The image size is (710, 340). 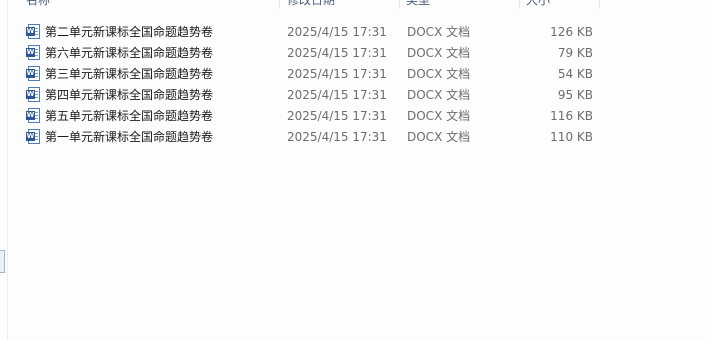 What do you see at coordinates (571, 32) in the screenshot?
I see `file-size: 126 KB` at bounding box center [571, 32].